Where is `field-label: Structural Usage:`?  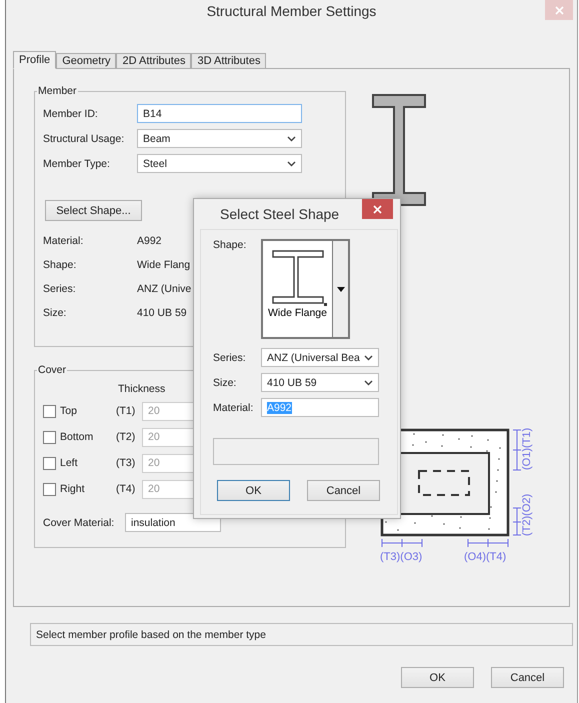
field-label: Structural Usage: is located at coordinates (84, 138).